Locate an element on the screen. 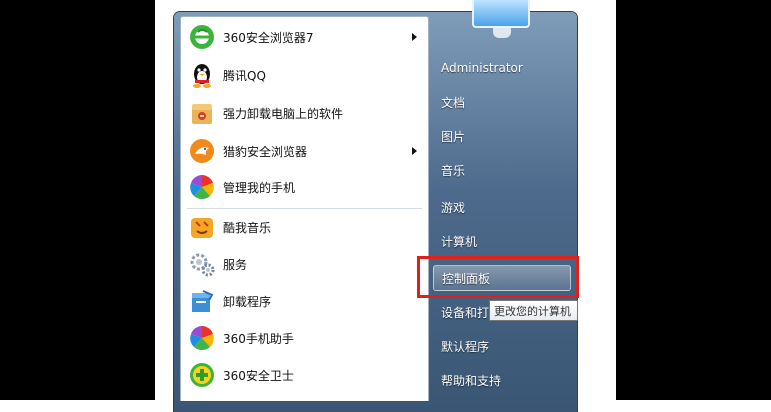  qq-penguin-icon is located at coordinates (202, 75).